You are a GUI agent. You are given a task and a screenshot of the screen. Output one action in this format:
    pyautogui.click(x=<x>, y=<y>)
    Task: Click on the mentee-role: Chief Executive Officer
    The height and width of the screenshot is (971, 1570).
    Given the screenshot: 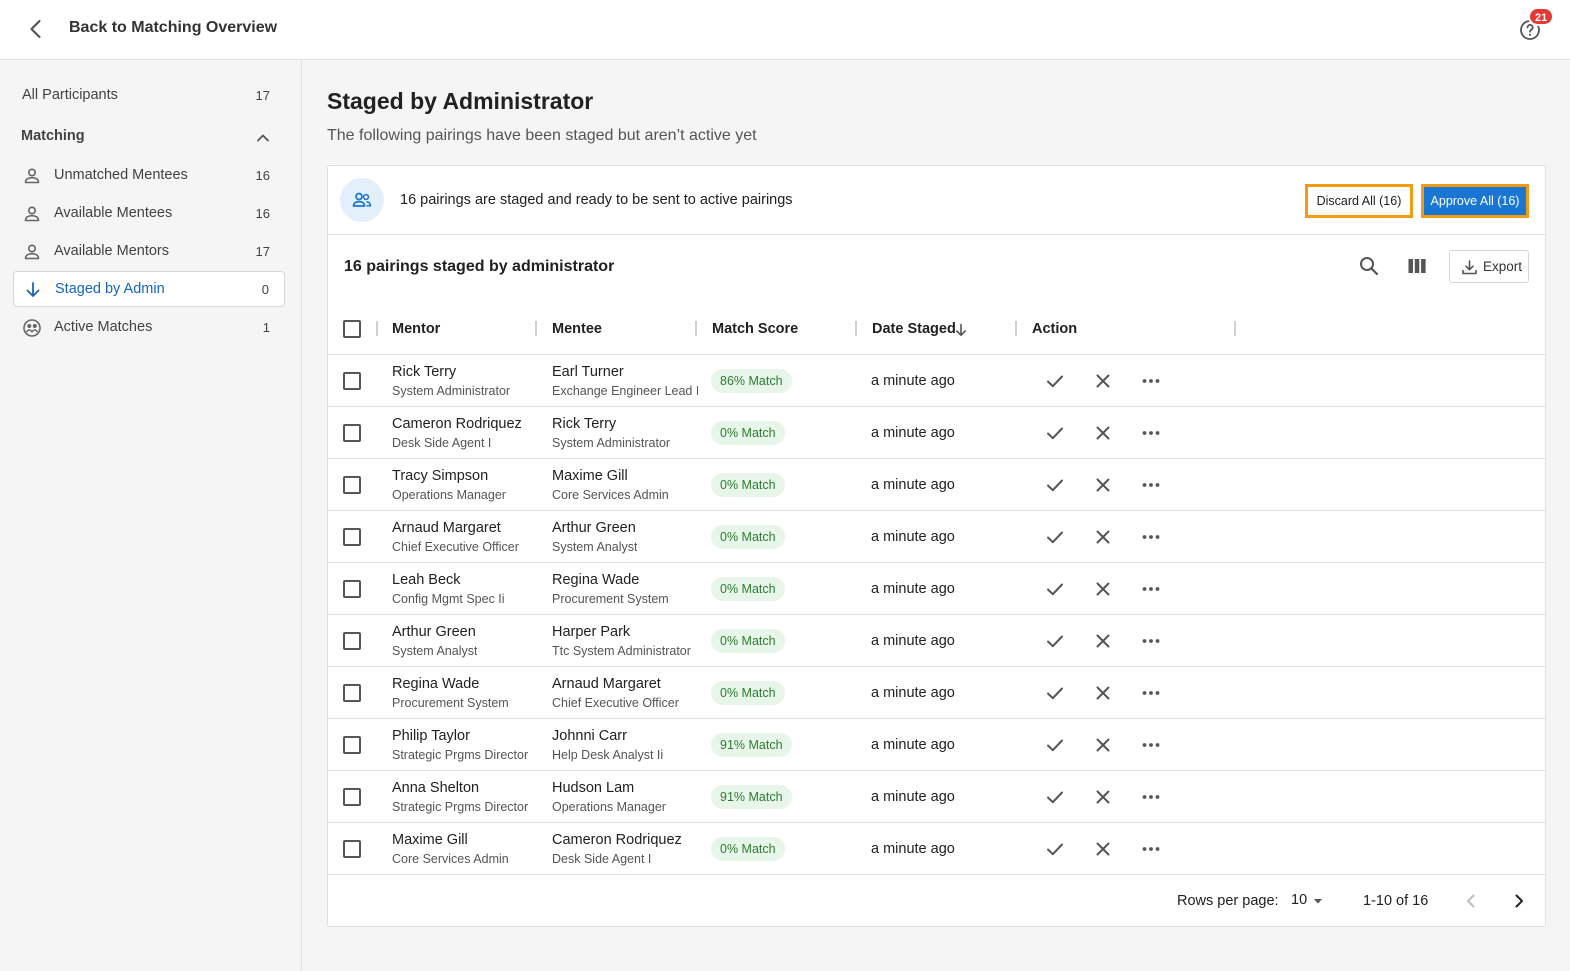 What is the action you would take?
    pyautogui.click(x=615, y=703)
    